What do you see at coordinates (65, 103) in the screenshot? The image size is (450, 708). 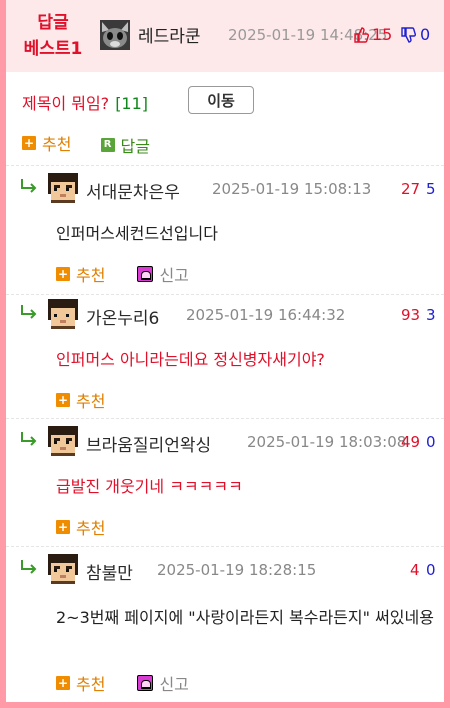 I see `post-title: 제목이 뭐임?` at bounding box center [65, 103].